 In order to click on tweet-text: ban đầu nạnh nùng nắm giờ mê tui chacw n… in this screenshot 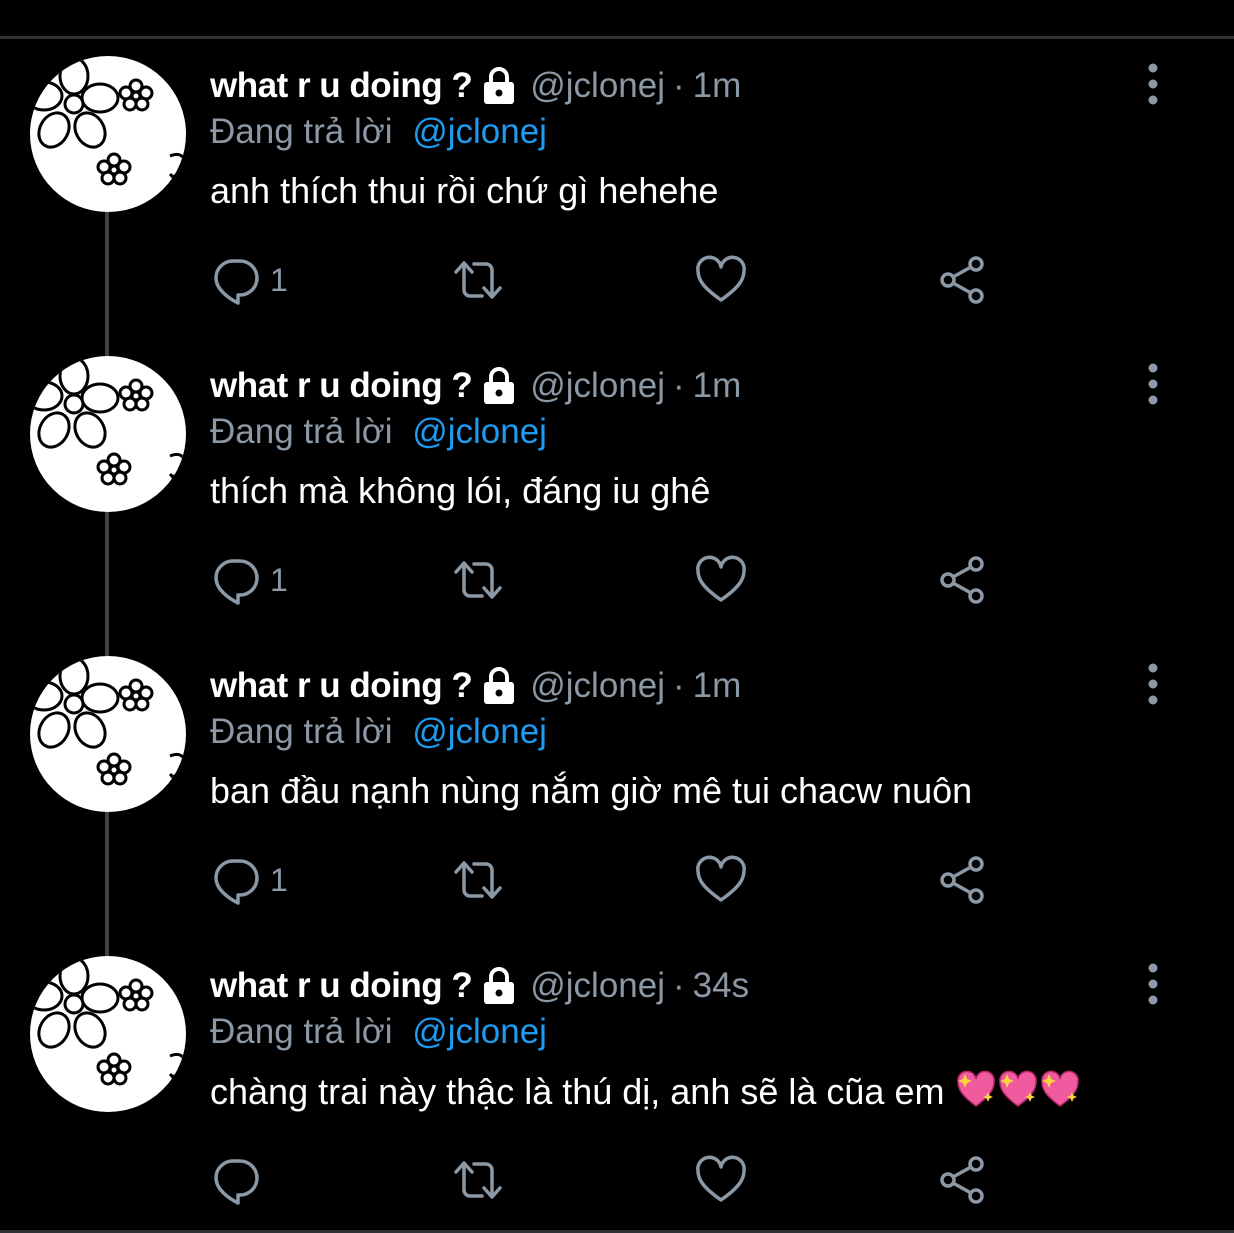, I will do `click(591, 790)`.